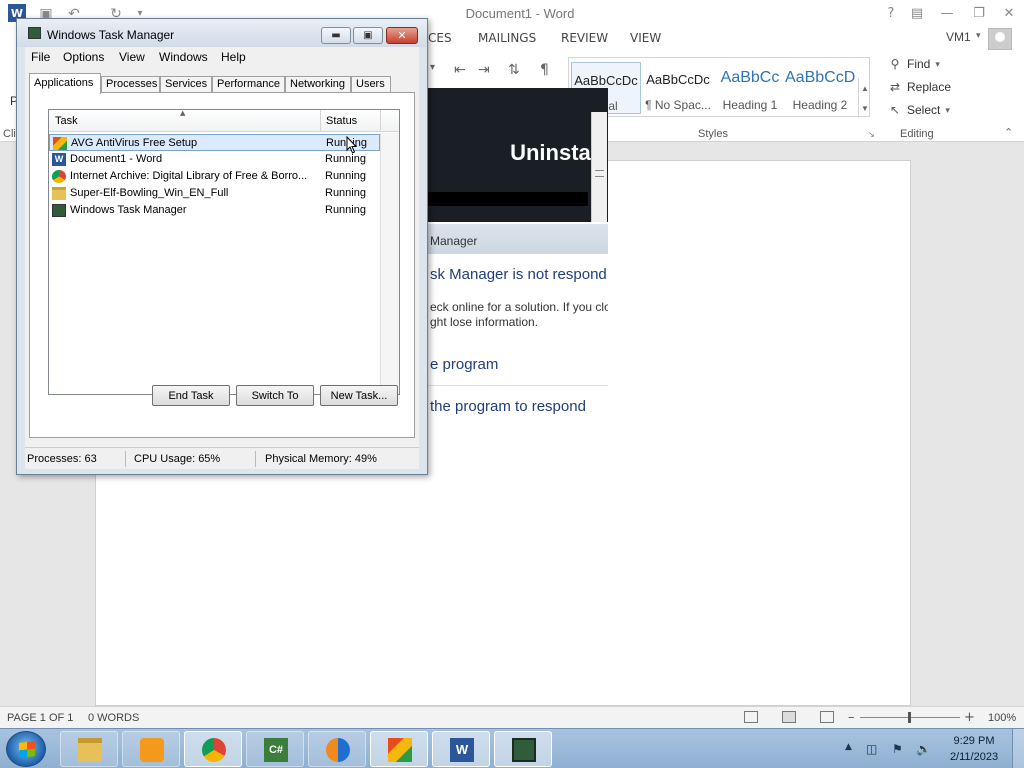 The width and height of the screenshot is (1024, 768). What do you see at coordinates (484, 70) in the screenshot?
I see `increase-indent-icon: ⇥` at bounding box center [484, 70].